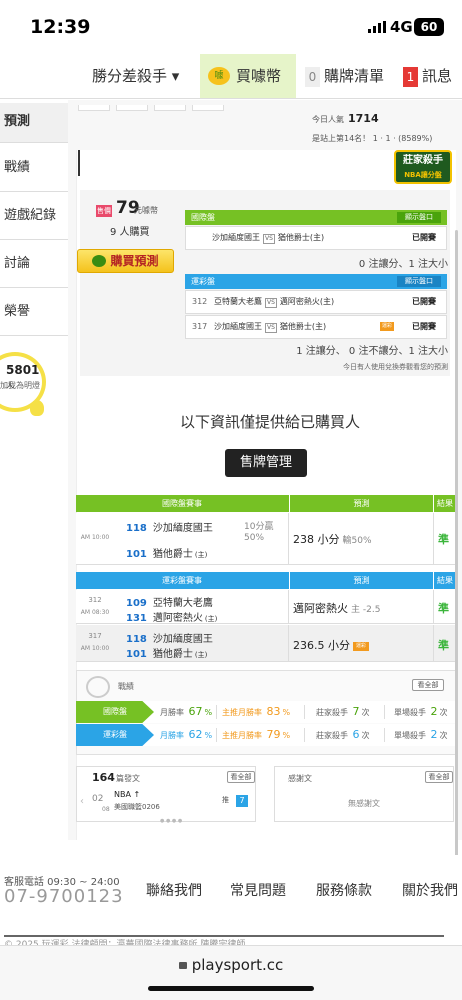 This screenshot has height=1000, width=462. I want to click on phone-number: 07-9700123, so click(64, 896).